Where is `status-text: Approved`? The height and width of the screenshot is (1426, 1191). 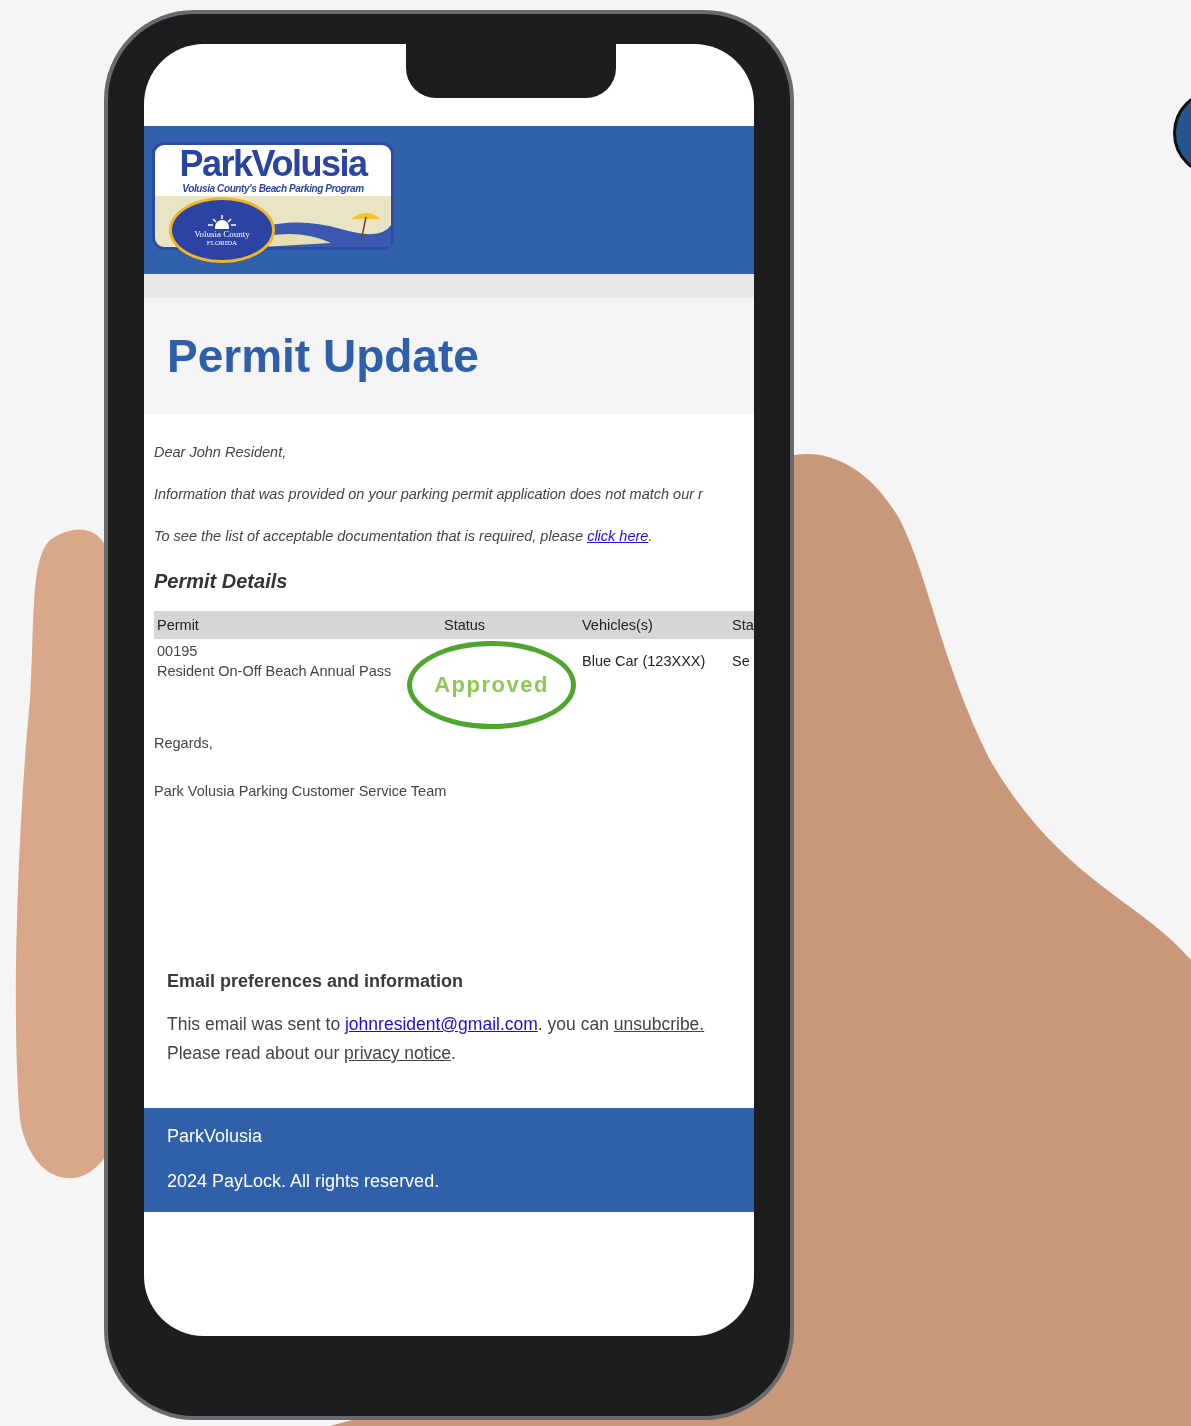 status-text: Approved is located at coordinates (491, 685).